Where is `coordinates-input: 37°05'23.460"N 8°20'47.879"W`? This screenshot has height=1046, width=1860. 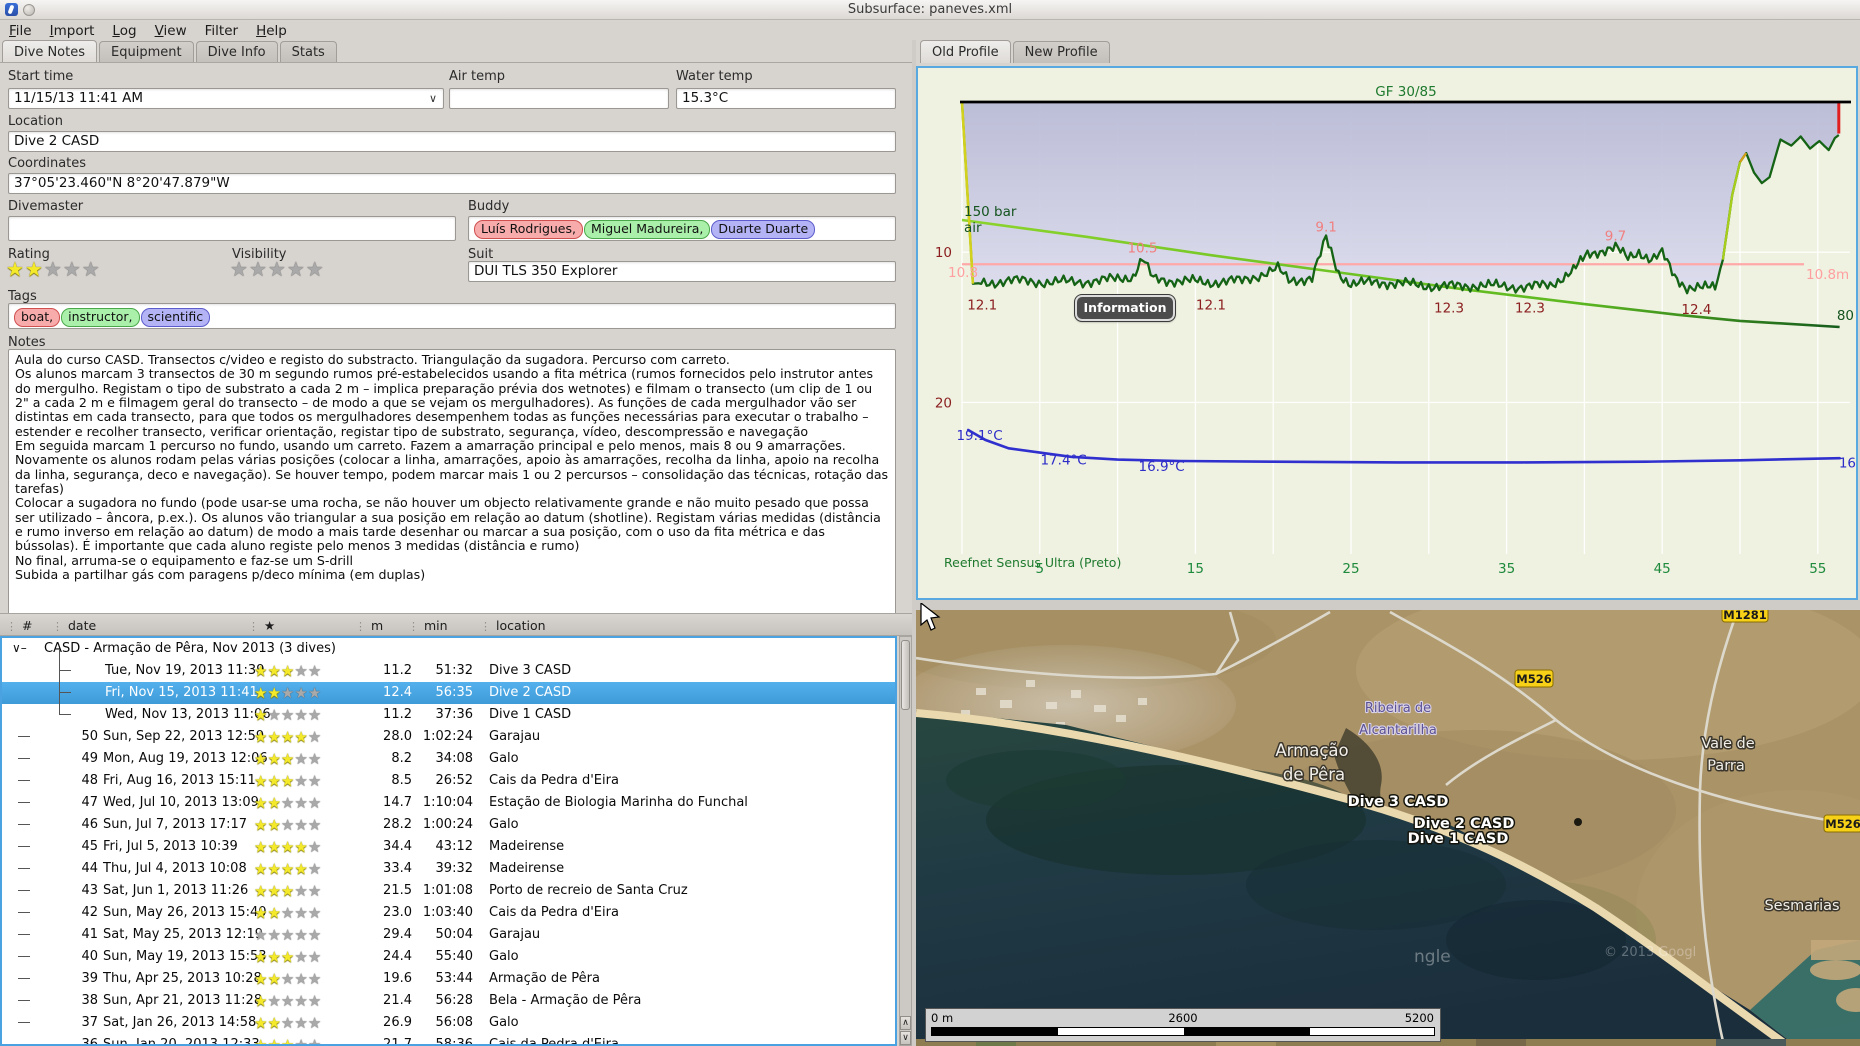
coordinates-input: 37°05'23.460"N 8°20'47.879"W is located at coordinates (452, 183).